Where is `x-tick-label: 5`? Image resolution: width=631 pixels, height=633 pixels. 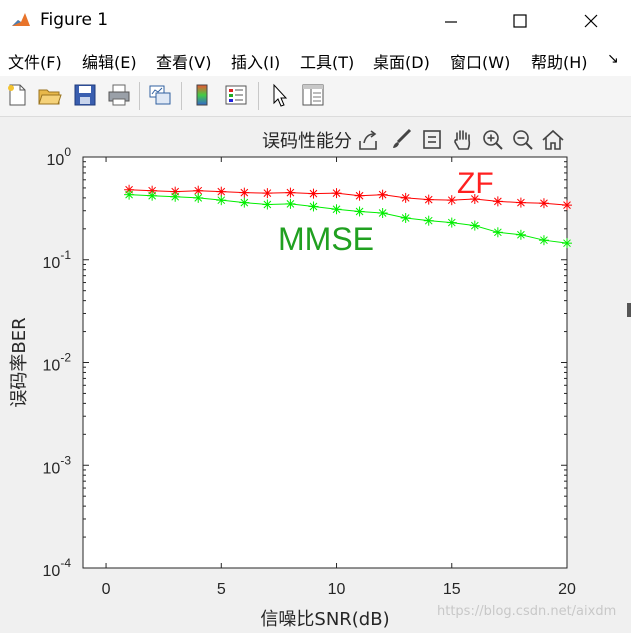 x-tick-label: 5 is located at coordinates (221, 589).